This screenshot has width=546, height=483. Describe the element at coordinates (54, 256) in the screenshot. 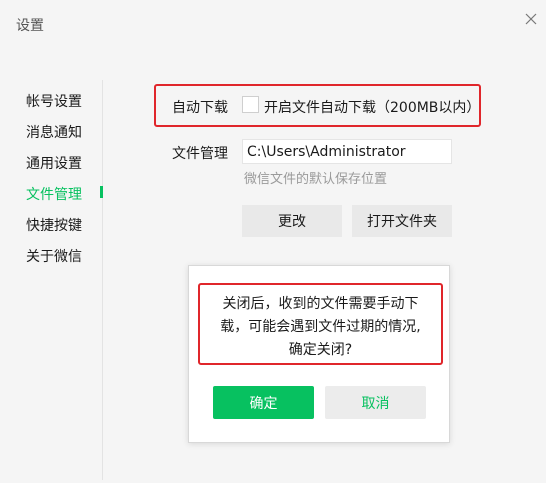

I see `sidebar-item-about: 关于微信` at that location.